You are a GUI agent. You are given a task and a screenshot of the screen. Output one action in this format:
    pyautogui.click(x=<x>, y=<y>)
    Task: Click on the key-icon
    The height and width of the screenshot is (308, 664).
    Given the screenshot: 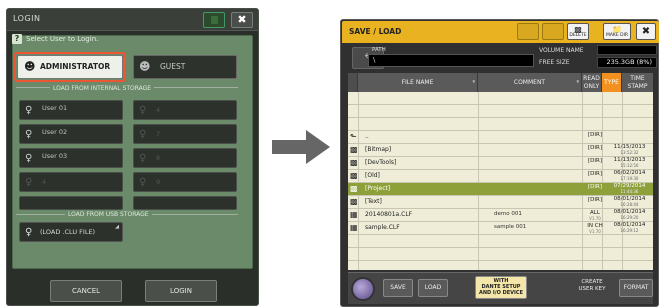 What is the action you would take?
    pyautogui.click(x=214, y=20)
    